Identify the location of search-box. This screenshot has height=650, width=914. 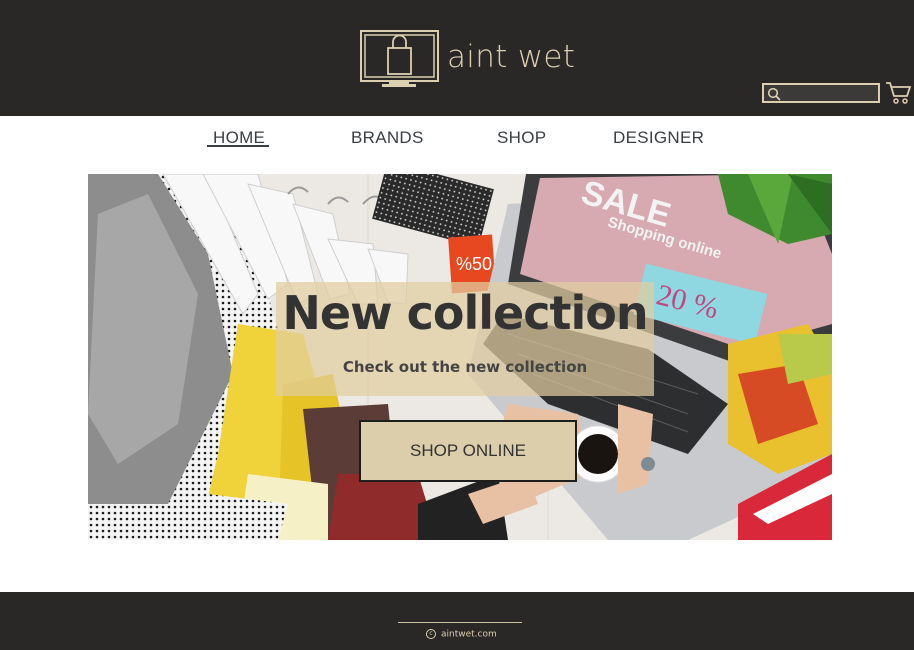
(821, 93).